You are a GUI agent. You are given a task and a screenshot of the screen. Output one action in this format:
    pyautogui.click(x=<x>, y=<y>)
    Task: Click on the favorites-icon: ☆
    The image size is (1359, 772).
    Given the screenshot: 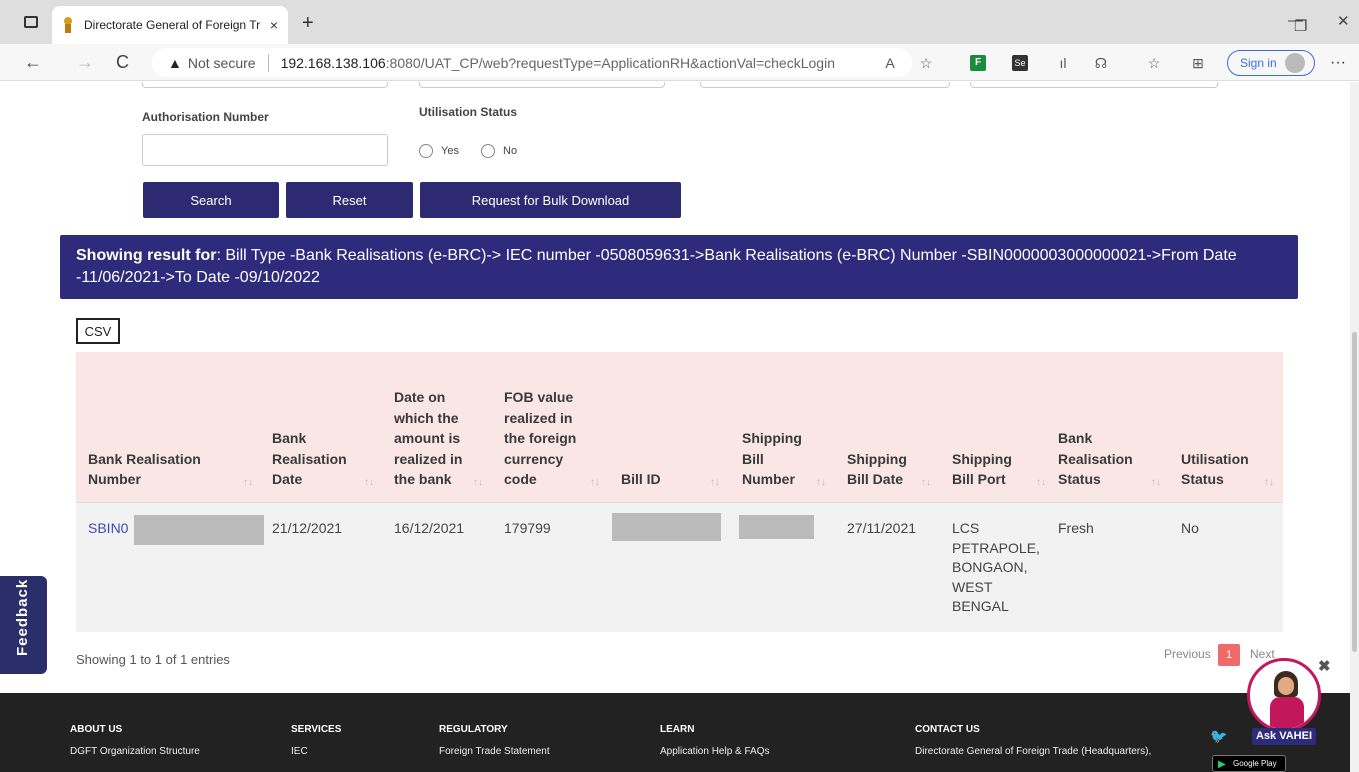 What is the action you would take?
    pyautogui.click(x=1154, y=63)
    